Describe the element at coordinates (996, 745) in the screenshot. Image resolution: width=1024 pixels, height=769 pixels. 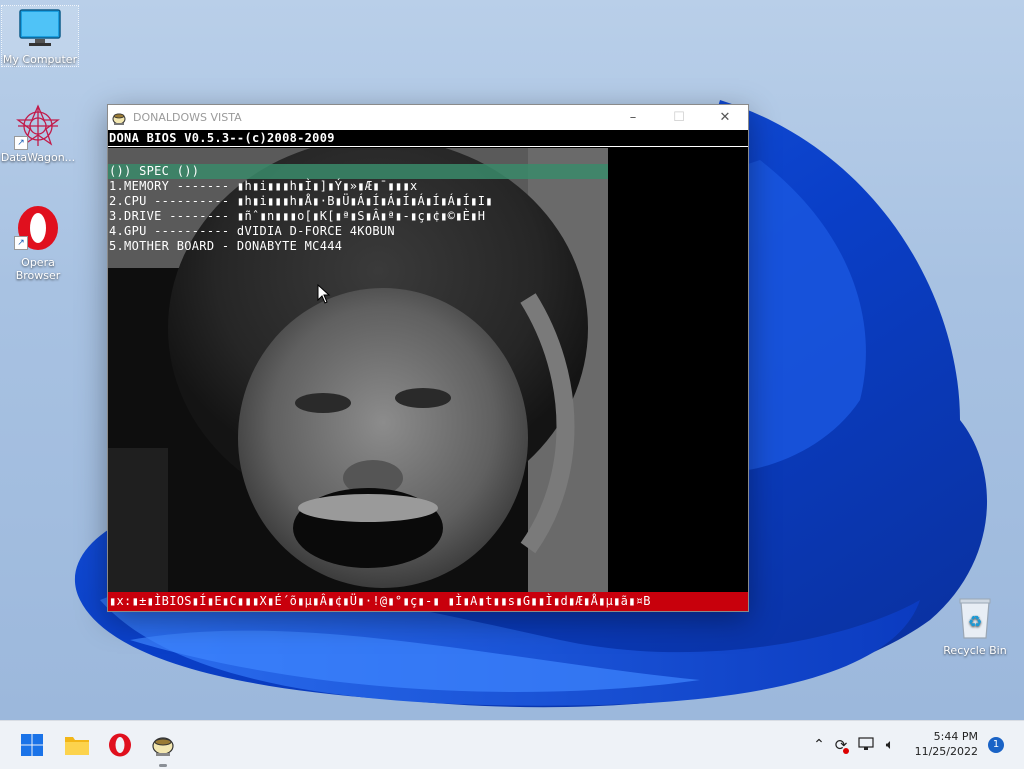
I see `notification-badge: 1` at that location.